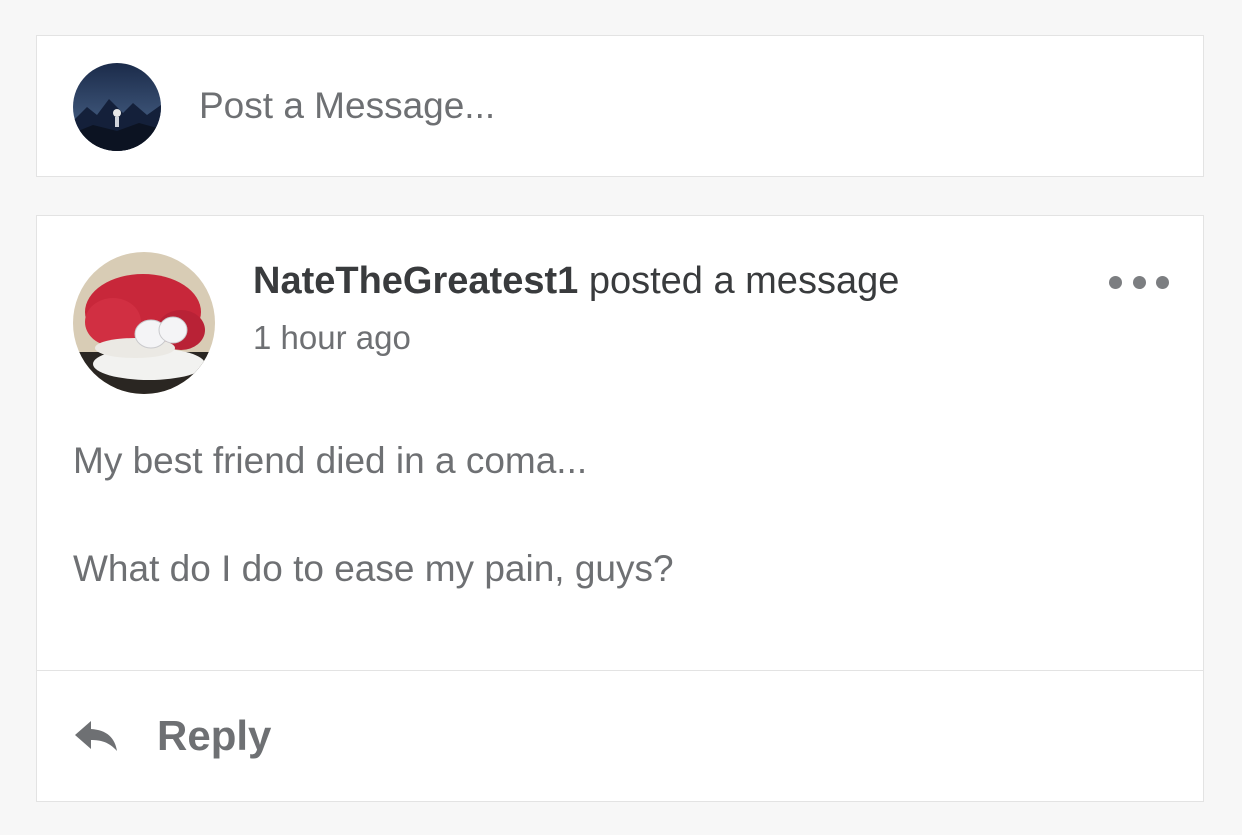 This screenshot has width=1242, height=835. I want to click on post-action-text: posted a message, so click(744, 281).